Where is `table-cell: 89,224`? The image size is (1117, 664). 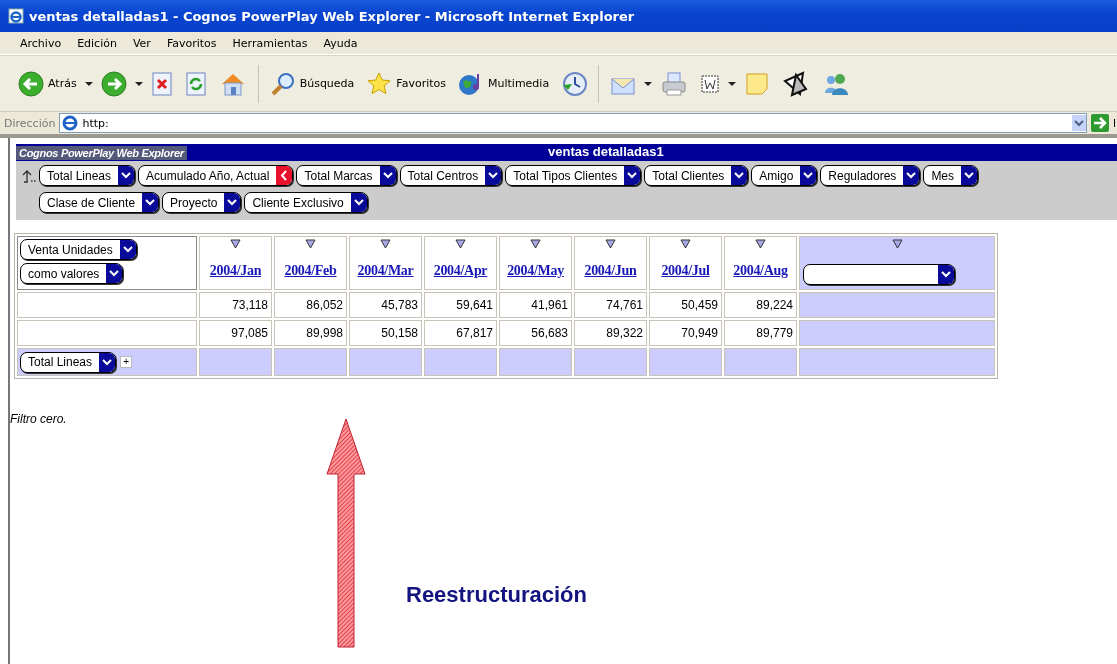
table-cell: 89,224 is located at coordinates (760, 305).